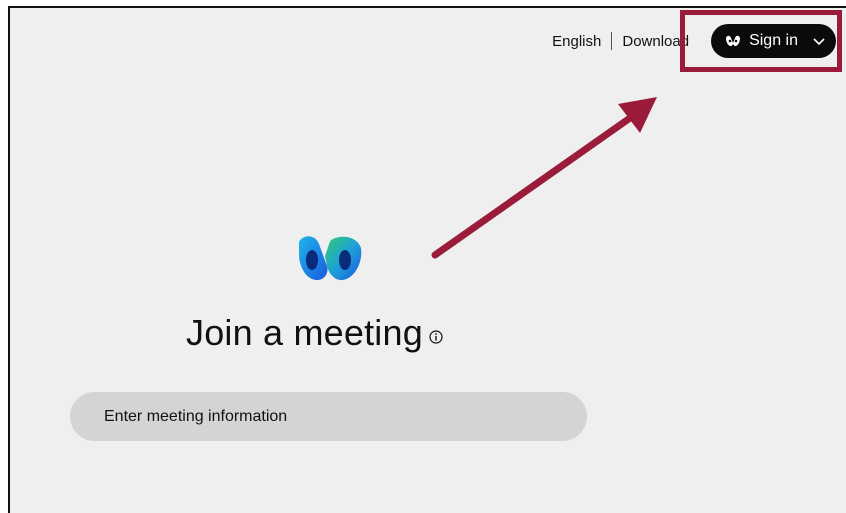 The height and width of the screenshot is (513, 846). Describe the element at coordinates (655, 41) in the screenshot. I see `download-link: Download` at that location.